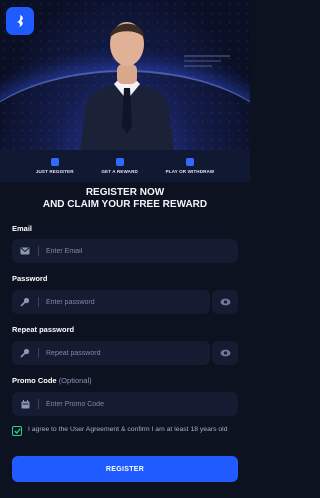 This screenshot has height=498, width=320. I want to click on step-get-reward: GET A REWARD, so click(119, 166).